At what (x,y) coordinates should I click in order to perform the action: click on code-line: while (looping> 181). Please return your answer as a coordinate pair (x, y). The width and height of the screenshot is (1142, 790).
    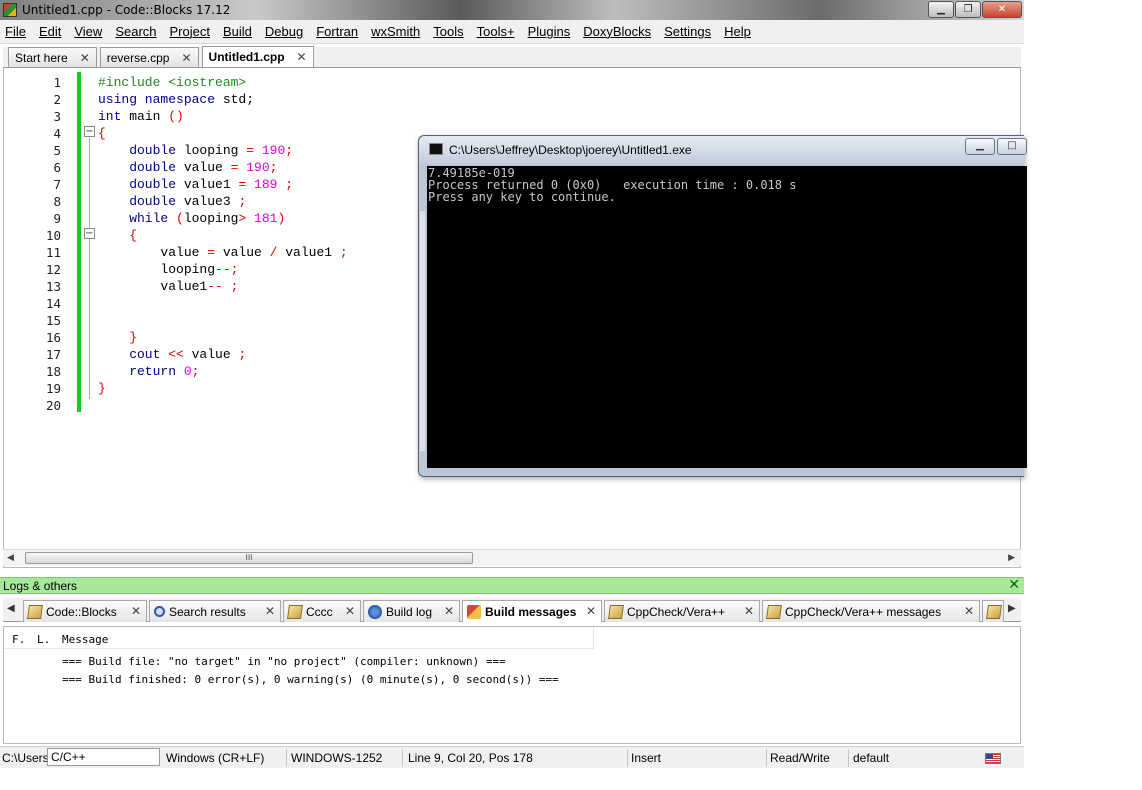
    Looking at the image, I should click on (223, 218).